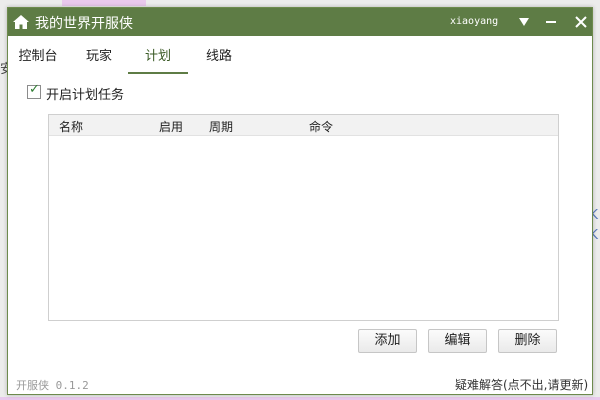 This screenshot has width=600, height=400. I want to click on home-icon, so click(21, 22).